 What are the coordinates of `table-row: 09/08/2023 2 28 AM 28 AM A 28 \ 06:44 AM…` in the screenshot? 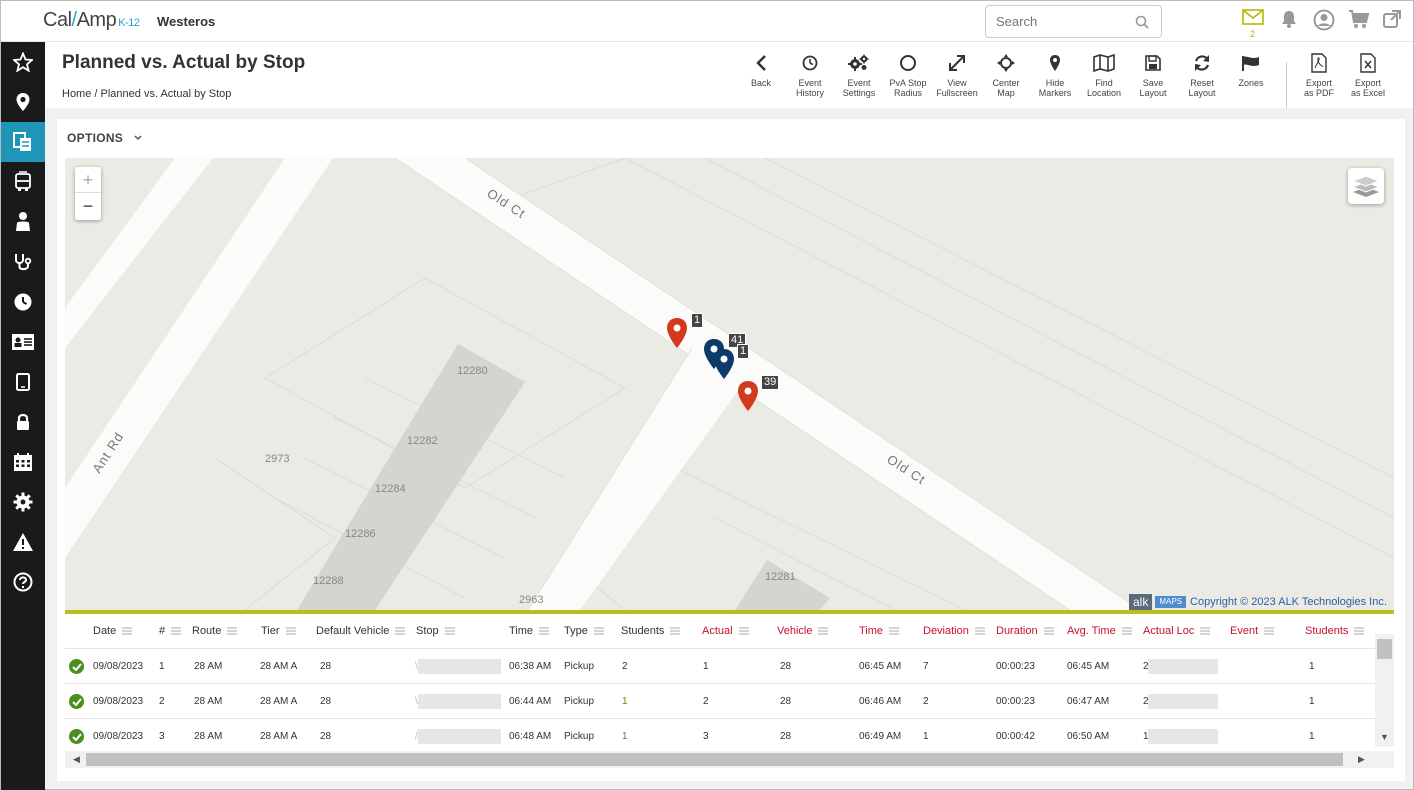 It's located at (720, 701).